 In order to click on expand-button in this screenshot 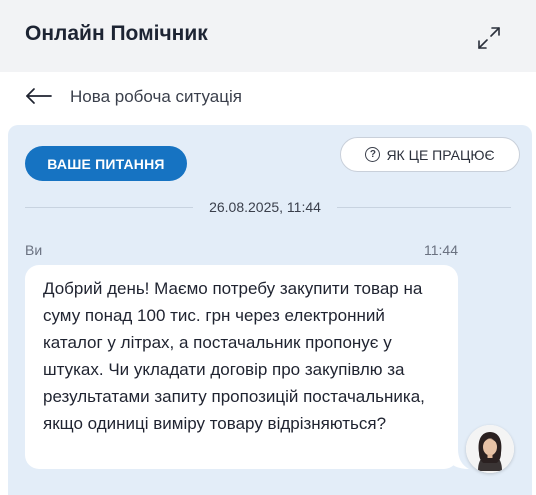, I will do `click(489, 38)`.